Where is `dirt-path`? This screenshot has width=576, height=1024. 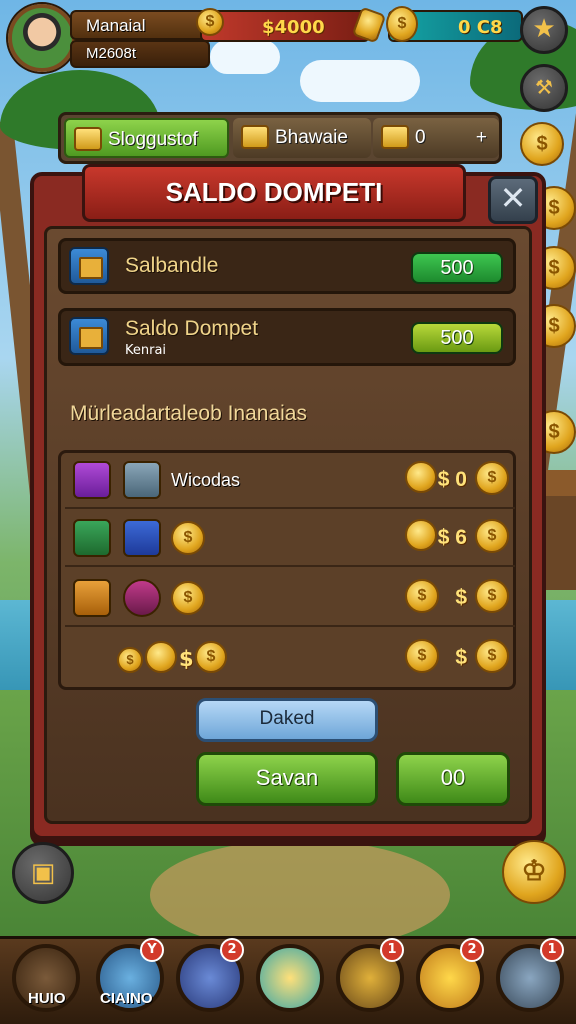 dirt-path is located at coordinates (300, 895).